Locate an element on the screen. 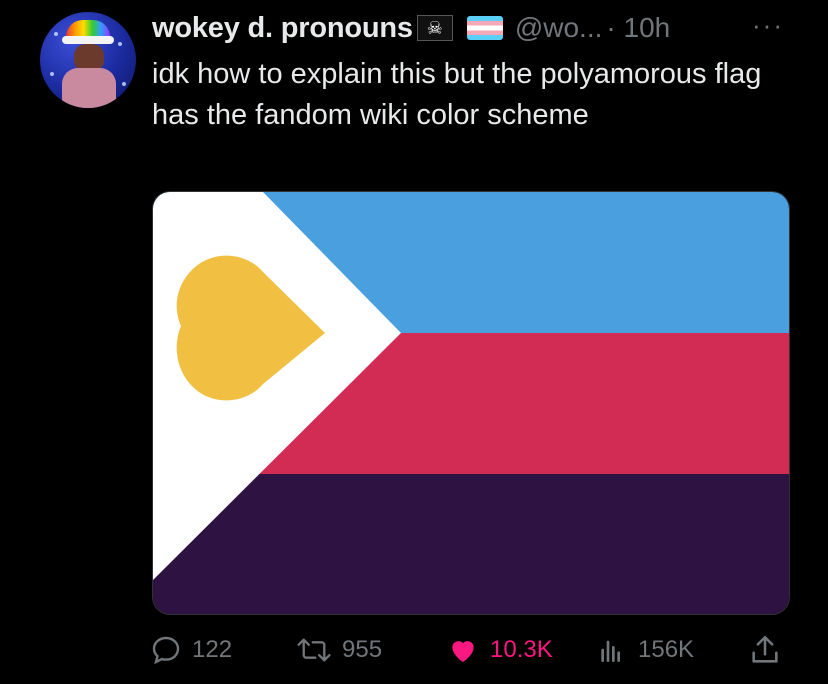 Image resolution: width=828 pixels, height=684 pixels. timestamp: · 10h is located at coordinates (638, 28).